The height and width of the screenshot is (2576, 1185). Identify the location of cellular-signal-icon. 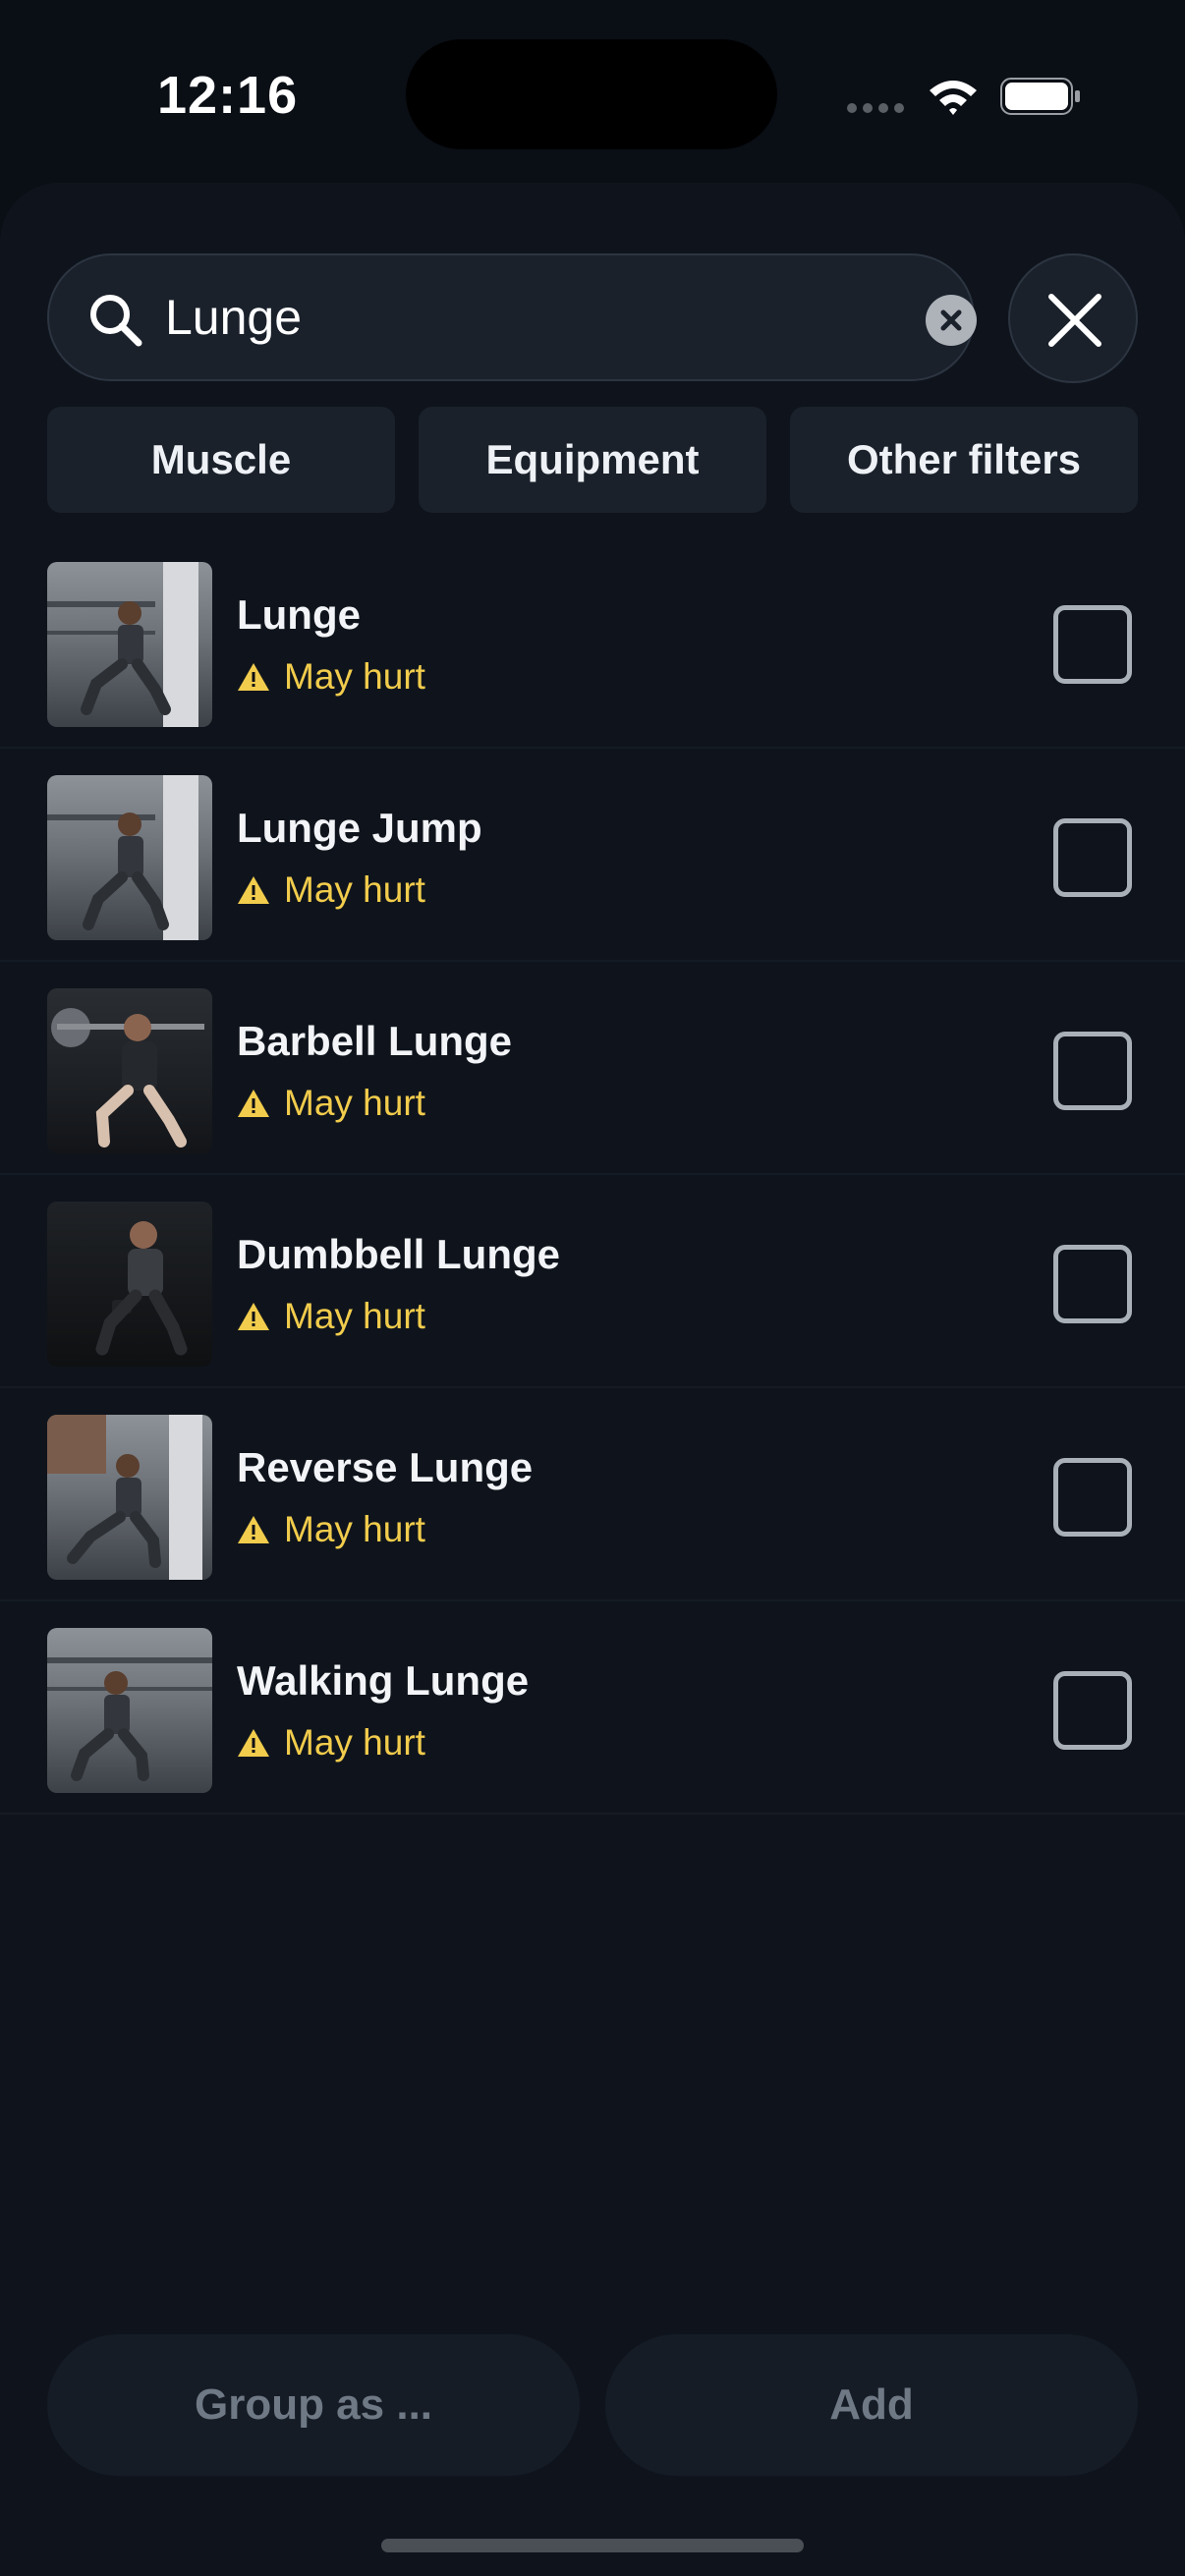
(876, 108).